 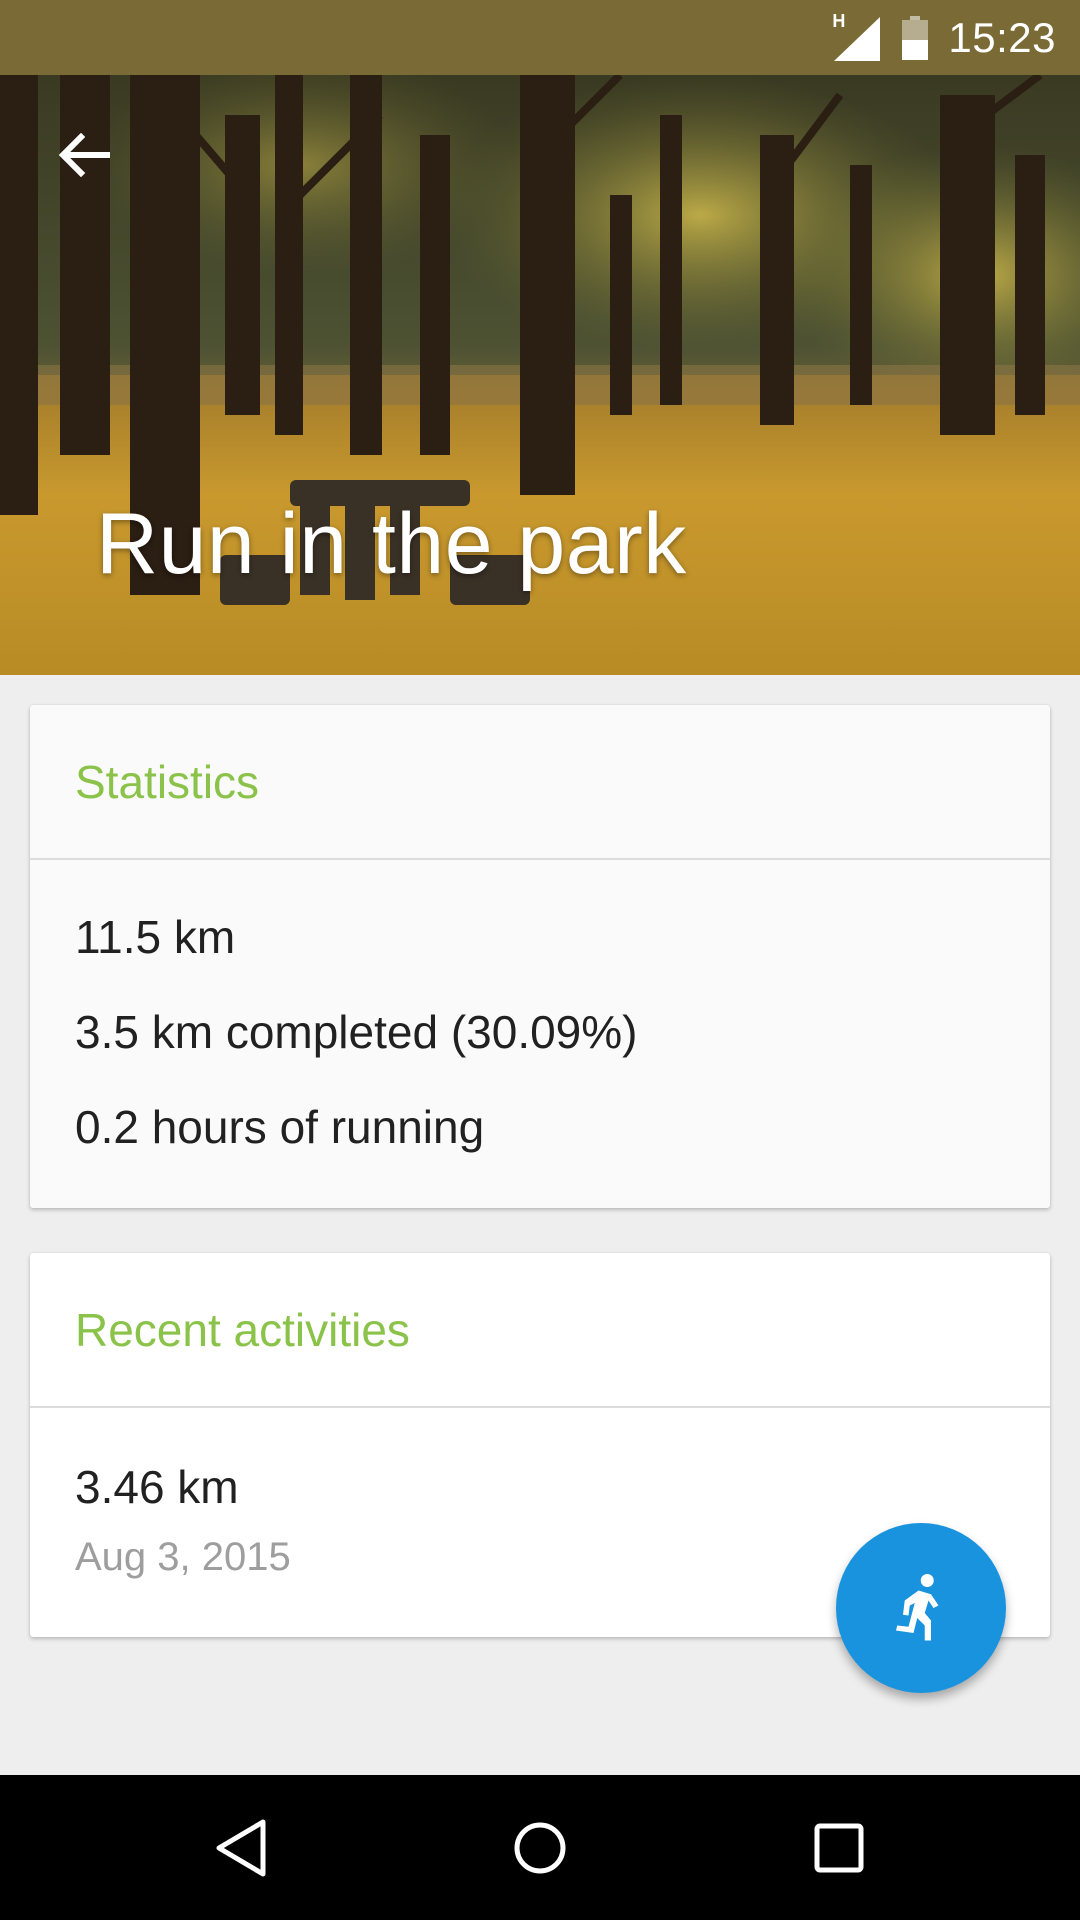 I want to click on network-type-label: H, so click(x=839, y=20).